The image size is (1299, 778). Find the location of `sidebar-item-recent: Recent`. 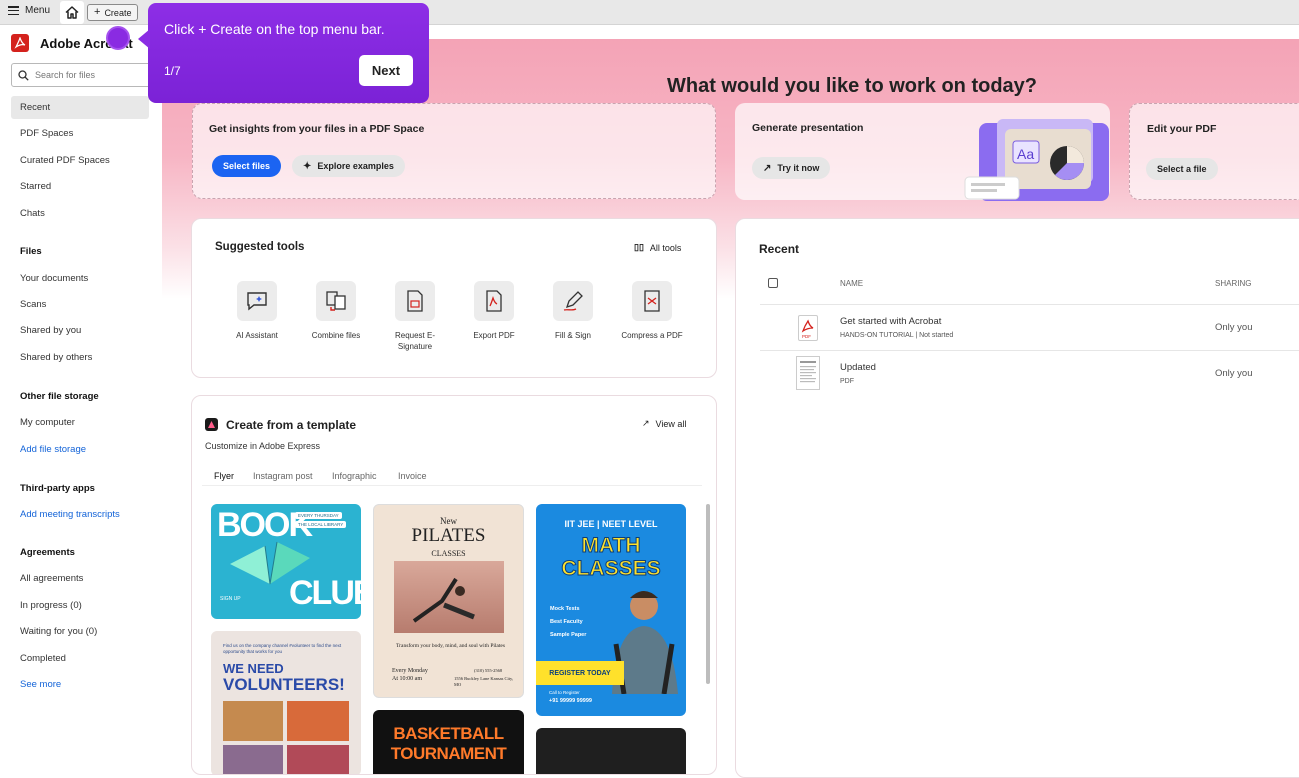

sidebar-item-recent: Recent is located at coordinates (80, 107).